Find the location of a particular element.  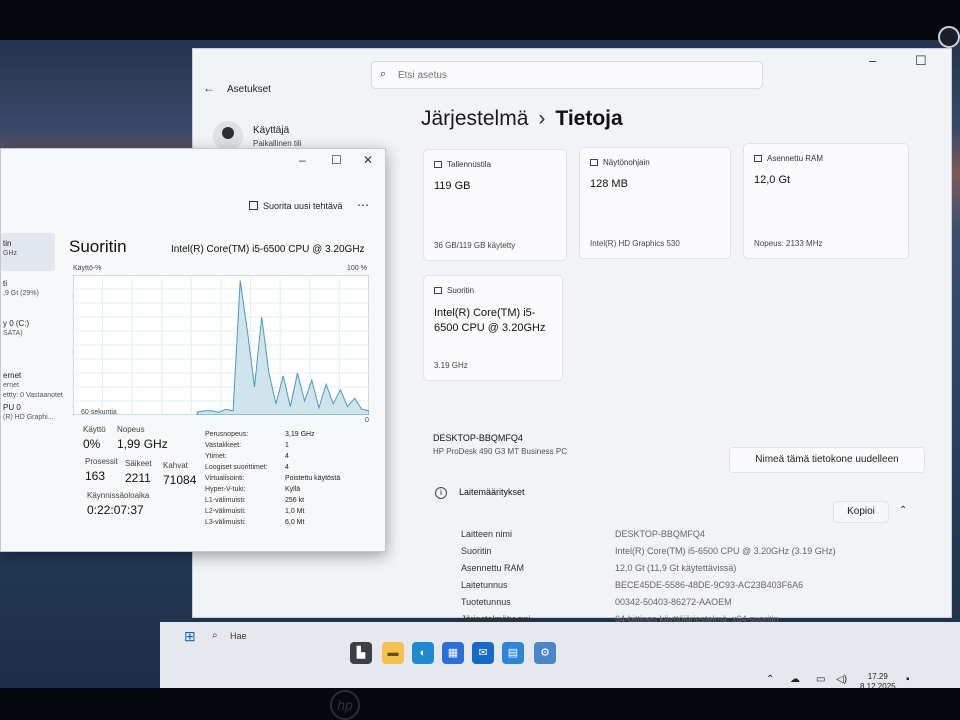

run-new-task-button: Suorita uusi tehtävä is located at coordinates (296, 206).